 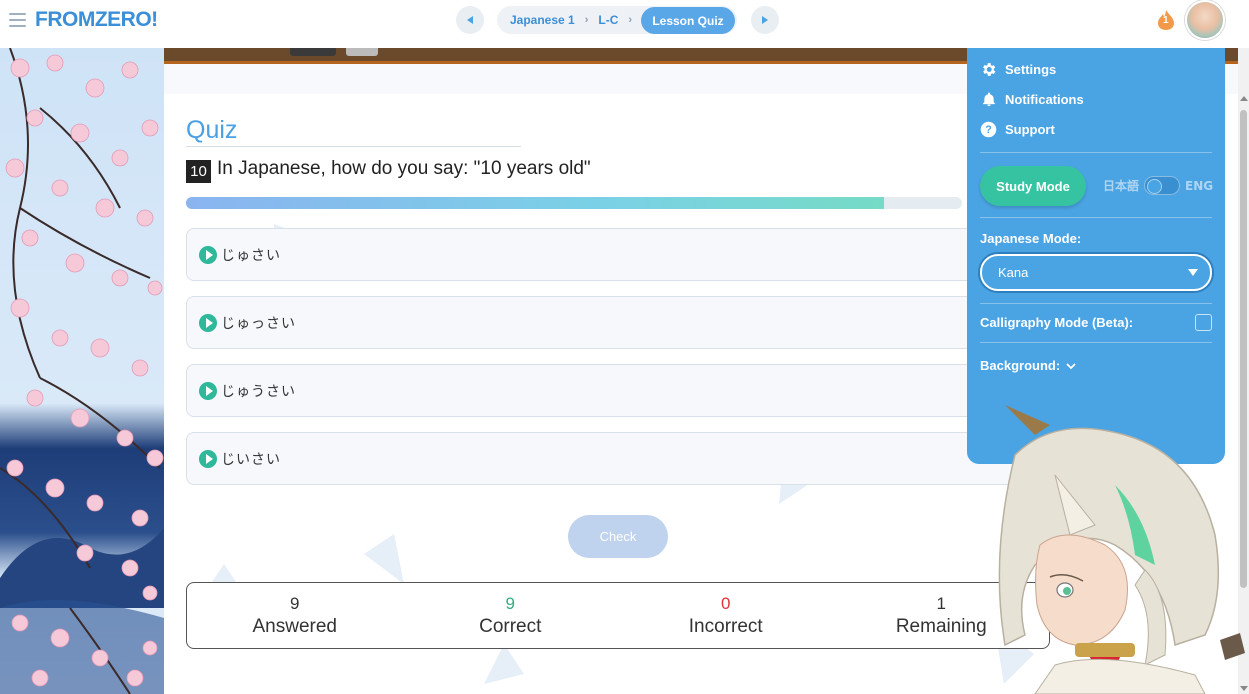 I want to click on question-icon: ?, so click(x=988, y=129).